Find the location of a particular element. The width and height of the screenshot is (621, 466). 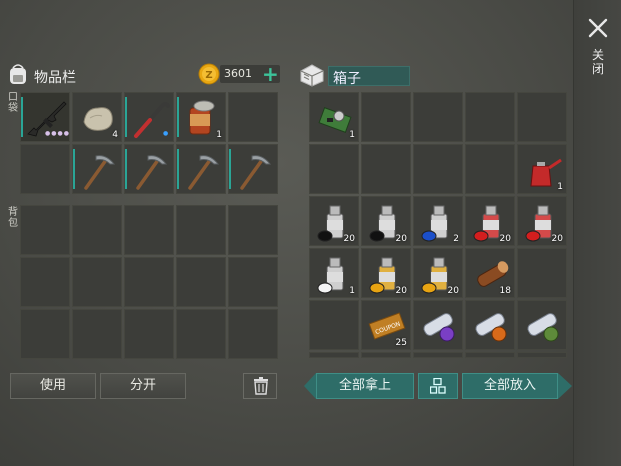

coin-balance: 3601 + is located at coordinates (250, 74).